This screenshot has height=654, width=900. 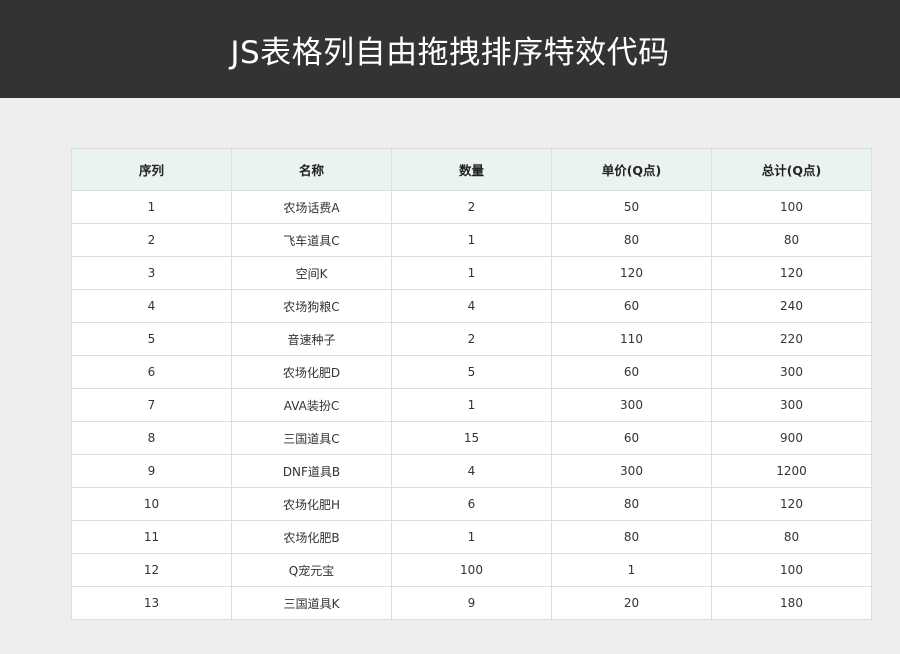 I want to click on table-row: 4 农场狗粮C 4 60 240, so click(x=471, y=306).